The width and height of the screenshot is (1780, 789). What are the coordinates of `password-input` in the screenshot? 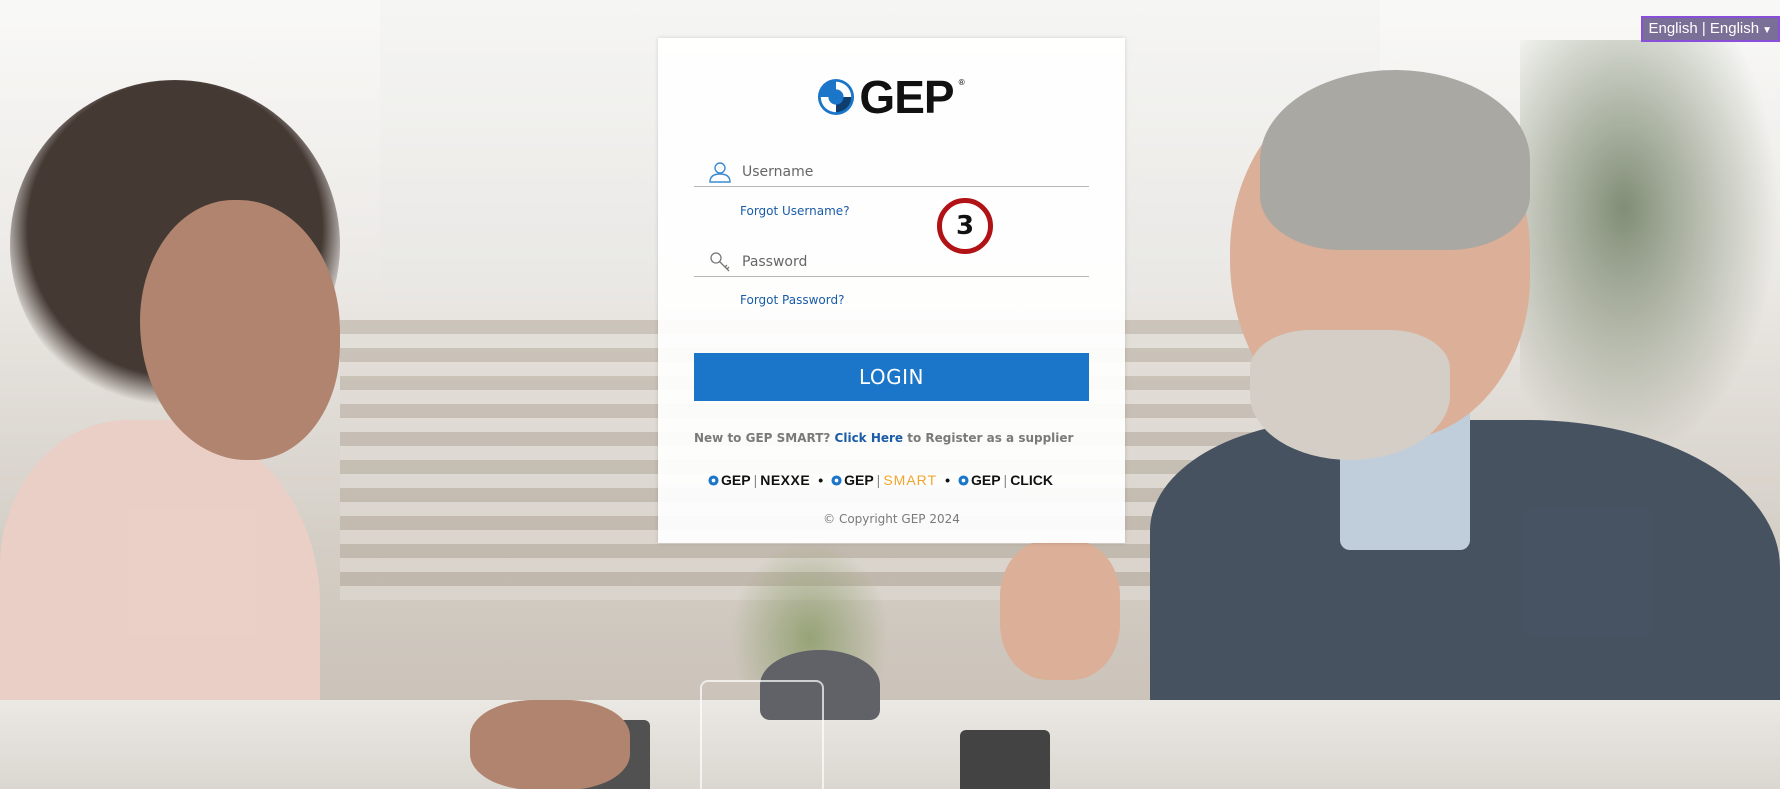 It's located at (912, 262).